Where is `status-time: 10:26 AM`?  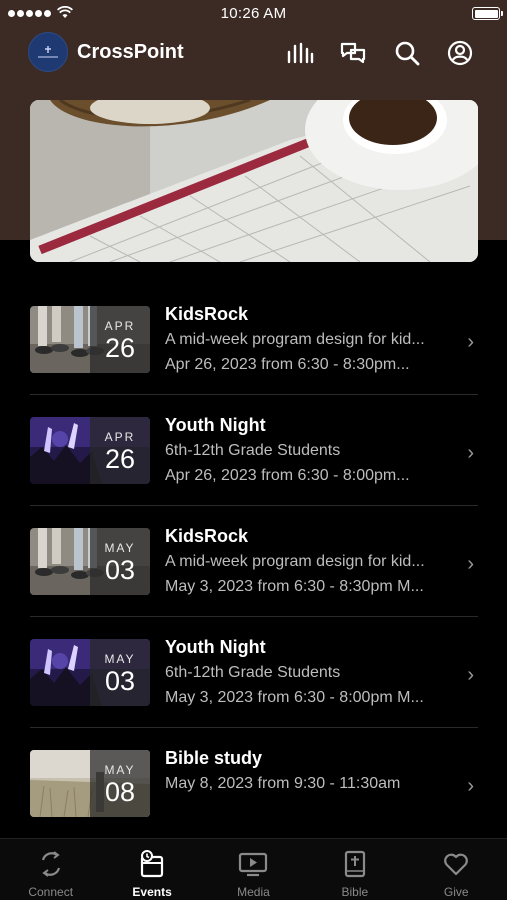 status-time: 10:26 AM is located at coordinates (253, 13).